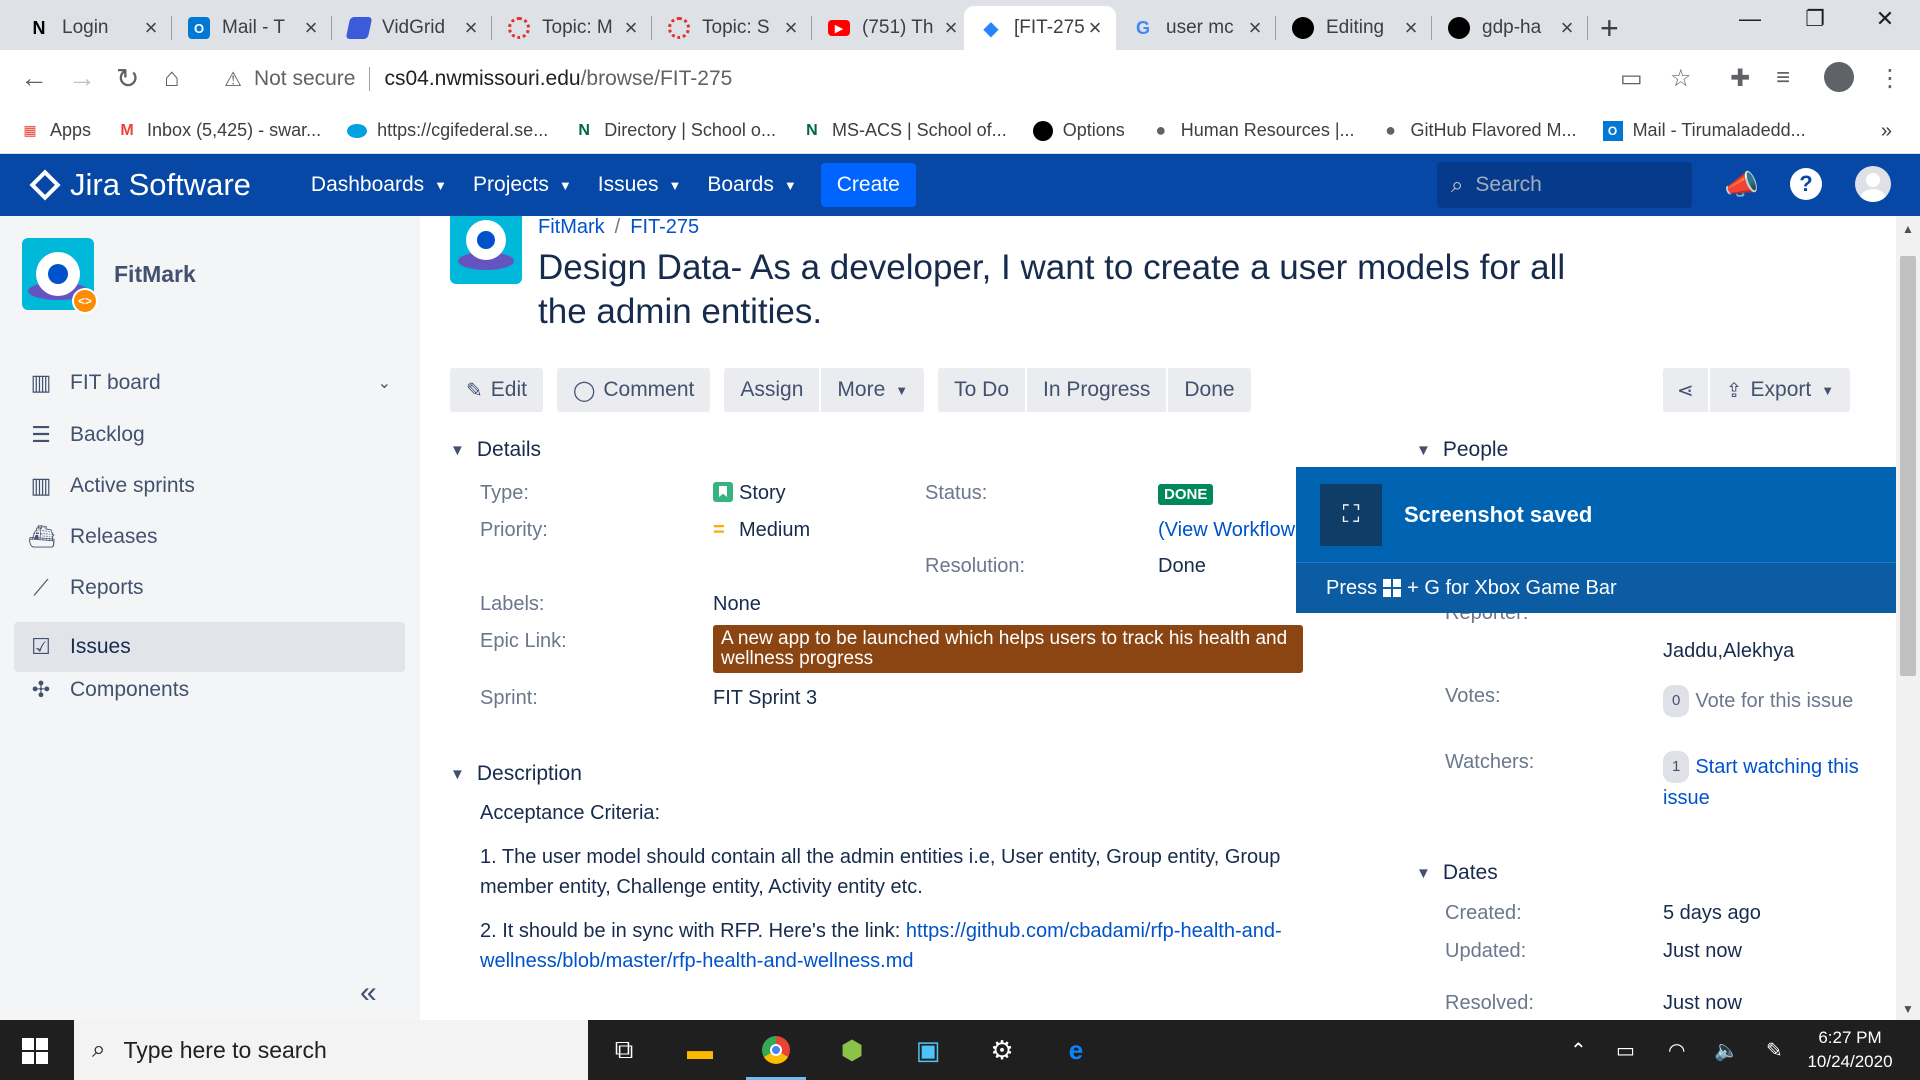 This screenshot has height=1080, width=1920. I want to click on scroll-down-icon: ▼, so click(1908, 1009).